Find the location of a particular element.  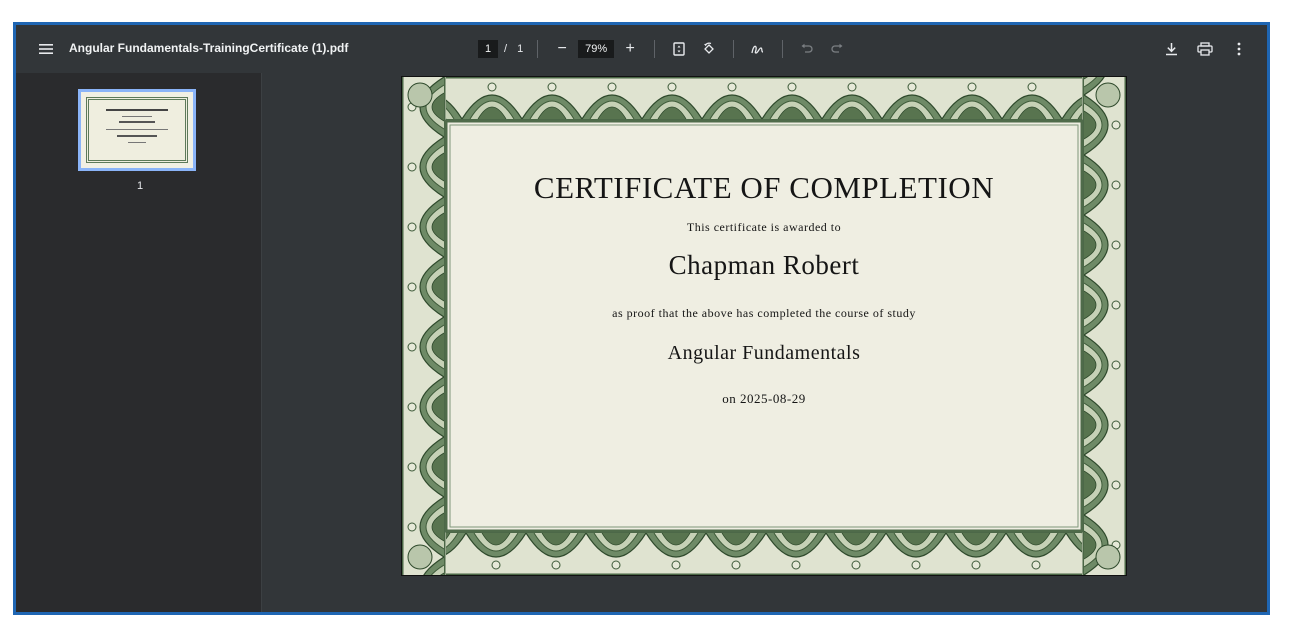

certificate-title: CERTIFICATE OF COMPLETION is located at coordinates (764, 187).